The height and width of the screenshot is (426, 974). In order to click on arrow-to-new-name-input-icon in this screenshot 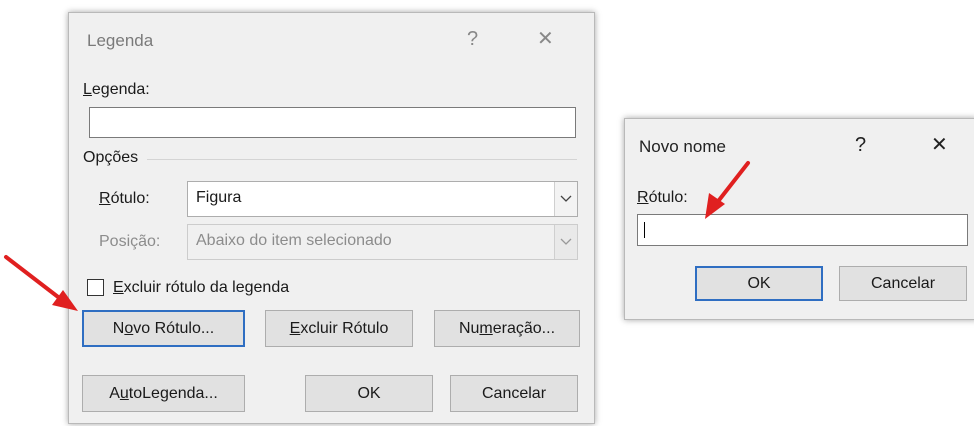, I will do `click(727, 190)`.